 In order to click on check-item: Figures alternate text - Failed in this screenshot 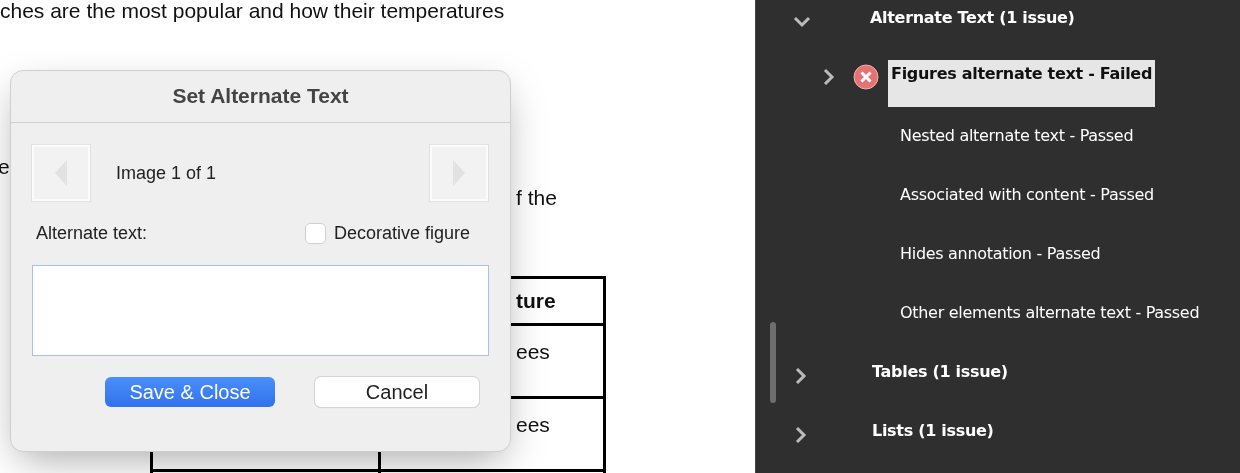, I will do `click(1022, 83)`.